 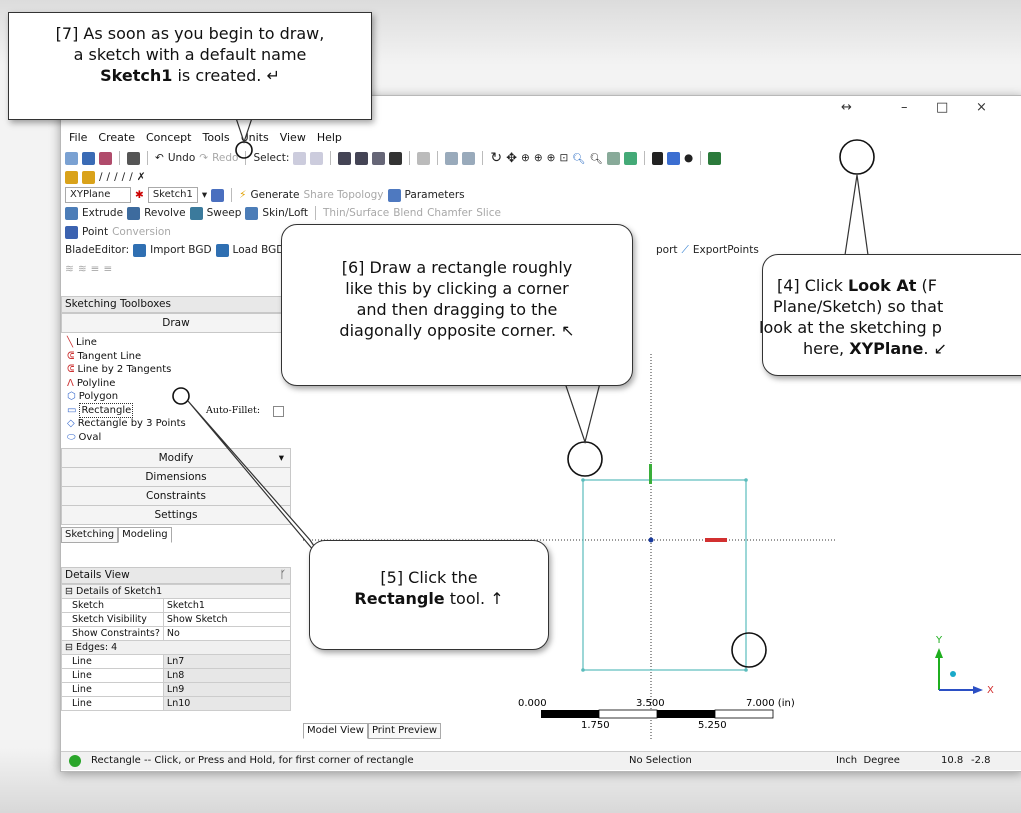 I want to click on callout5-bold: Rectangle, so click(x=399, y=598).